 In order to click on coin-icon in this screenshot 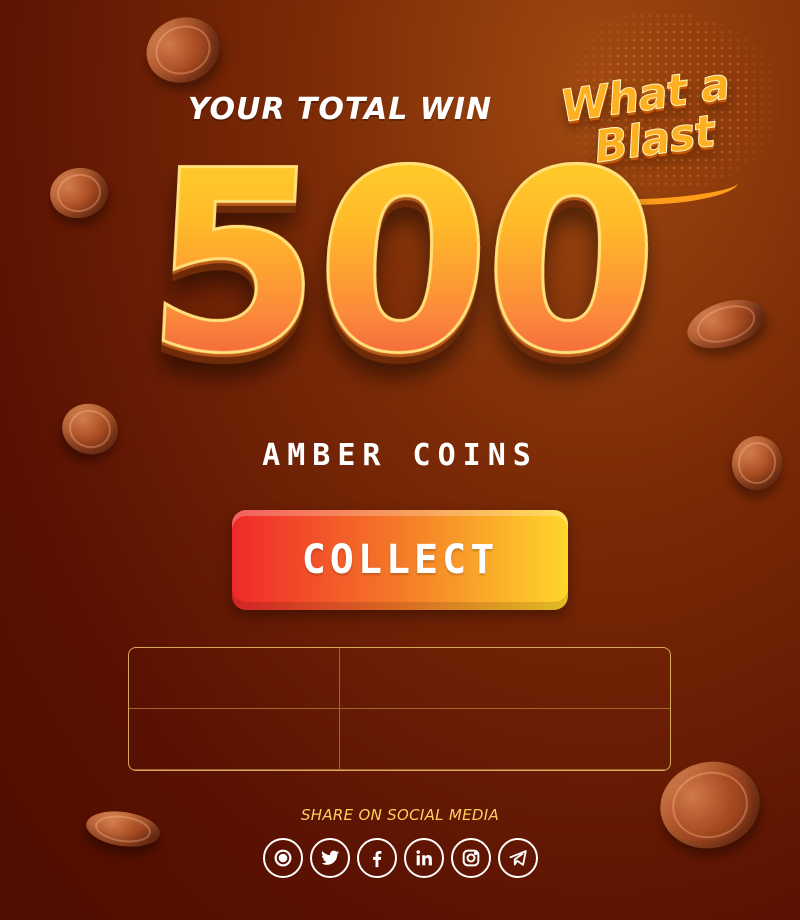, I will do `click(183, 50)`.